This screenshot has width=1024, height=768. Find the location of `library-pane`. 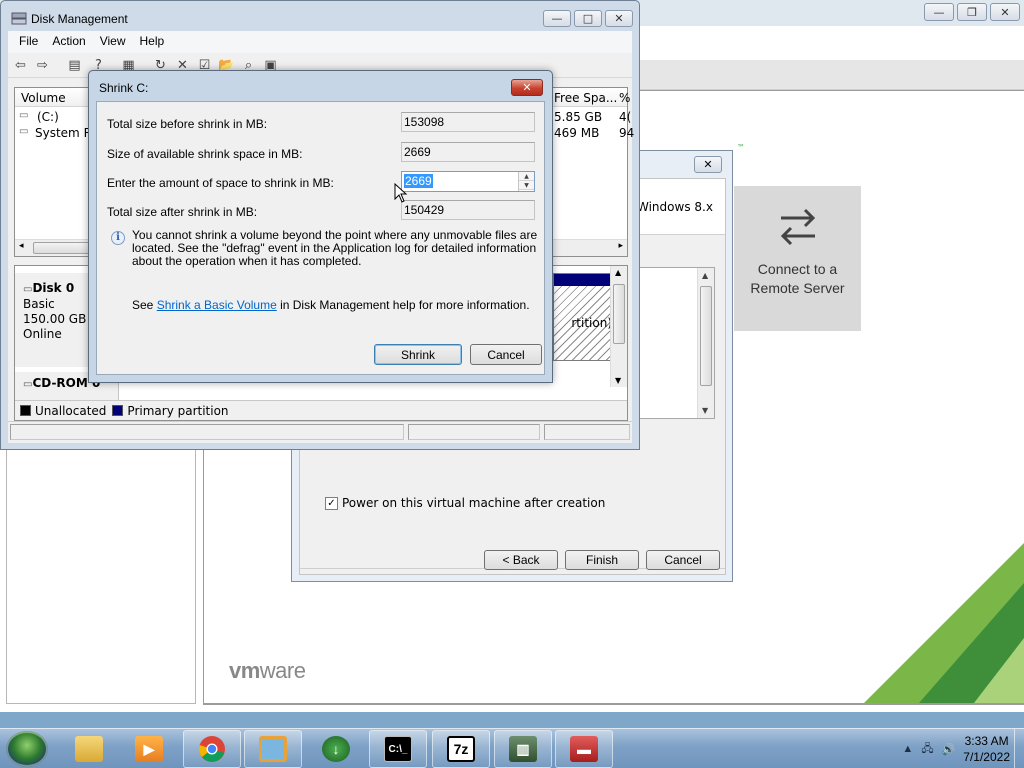

library-pane is located at coordinates (101, 564).